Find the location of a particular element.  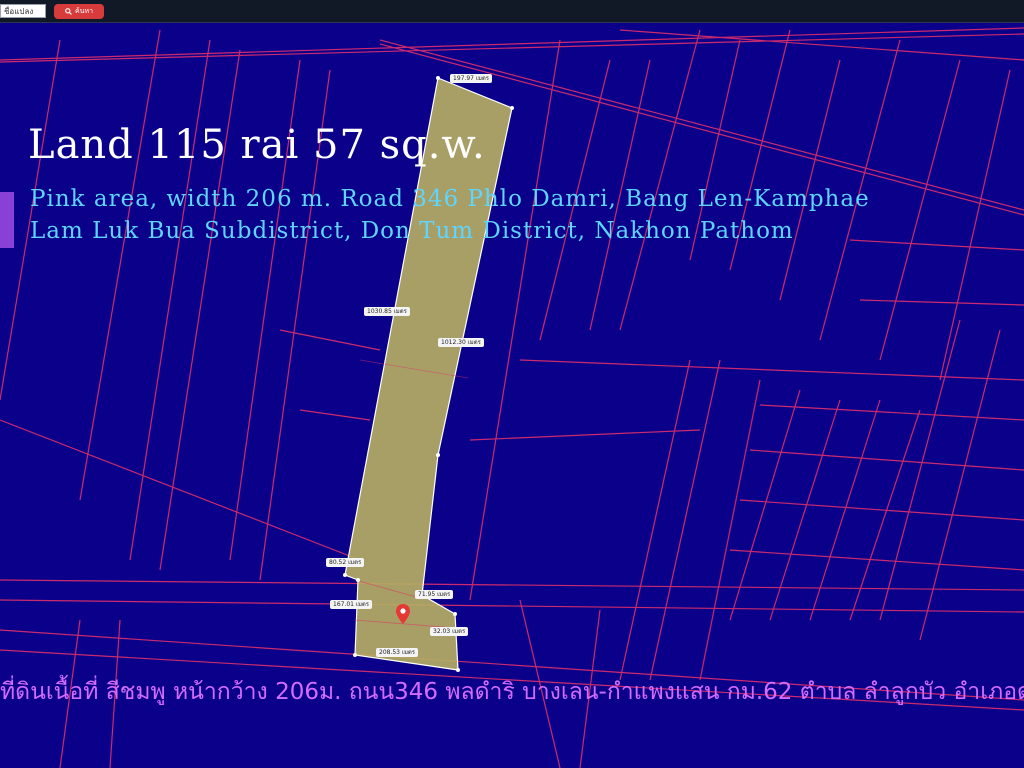

measurement-label: 32.03 เมตร is located at coordinates (449, 631).